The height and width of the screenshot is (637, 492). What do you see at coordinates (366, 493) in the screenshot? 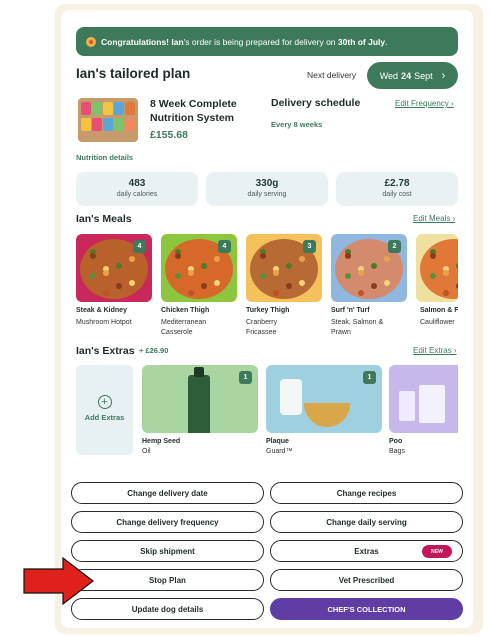
I see `change-recipes-button: Change recipes` at bounding box center [366, 493].